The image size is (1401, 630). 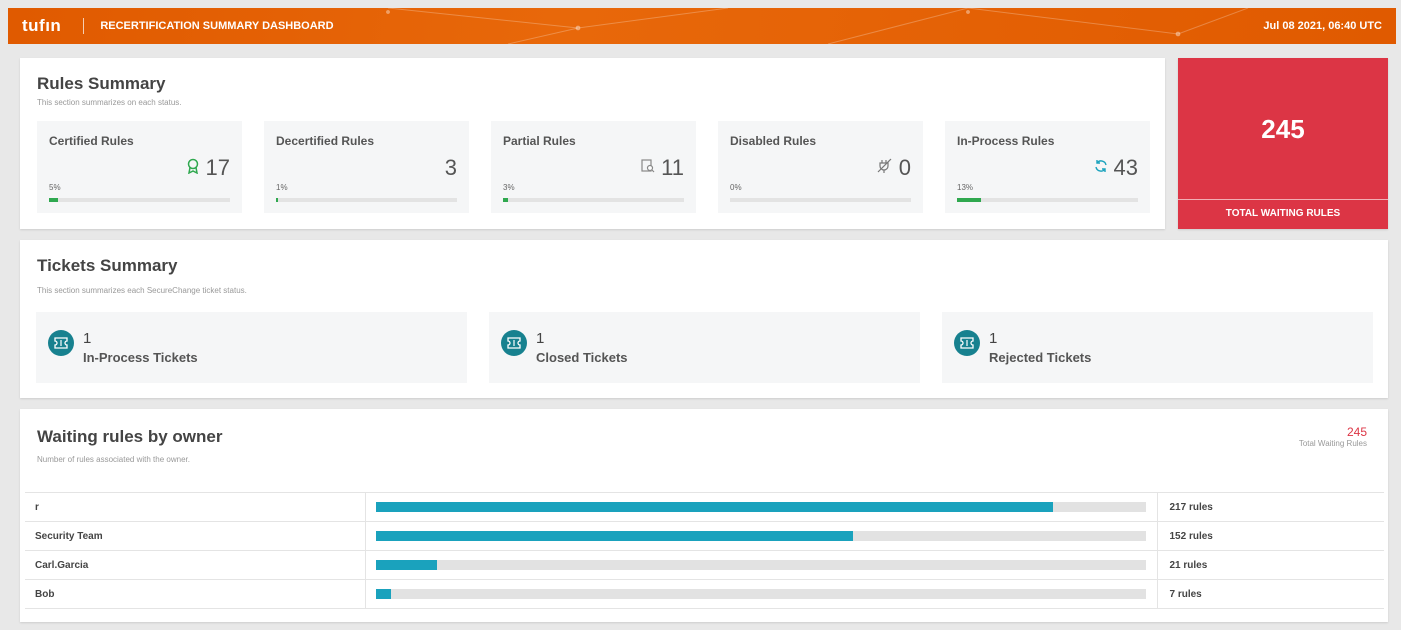 What do you see at coordinates (582, 357) in the screenshot?
I see `ticket-label: Closed Tickets` at bounding box center [582, 357].